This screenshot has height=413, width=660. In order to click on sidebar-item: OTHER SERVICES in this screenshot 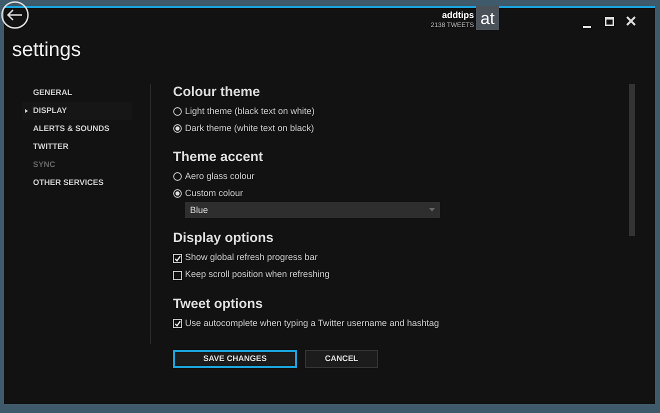, I will do `click(77, 183)`.